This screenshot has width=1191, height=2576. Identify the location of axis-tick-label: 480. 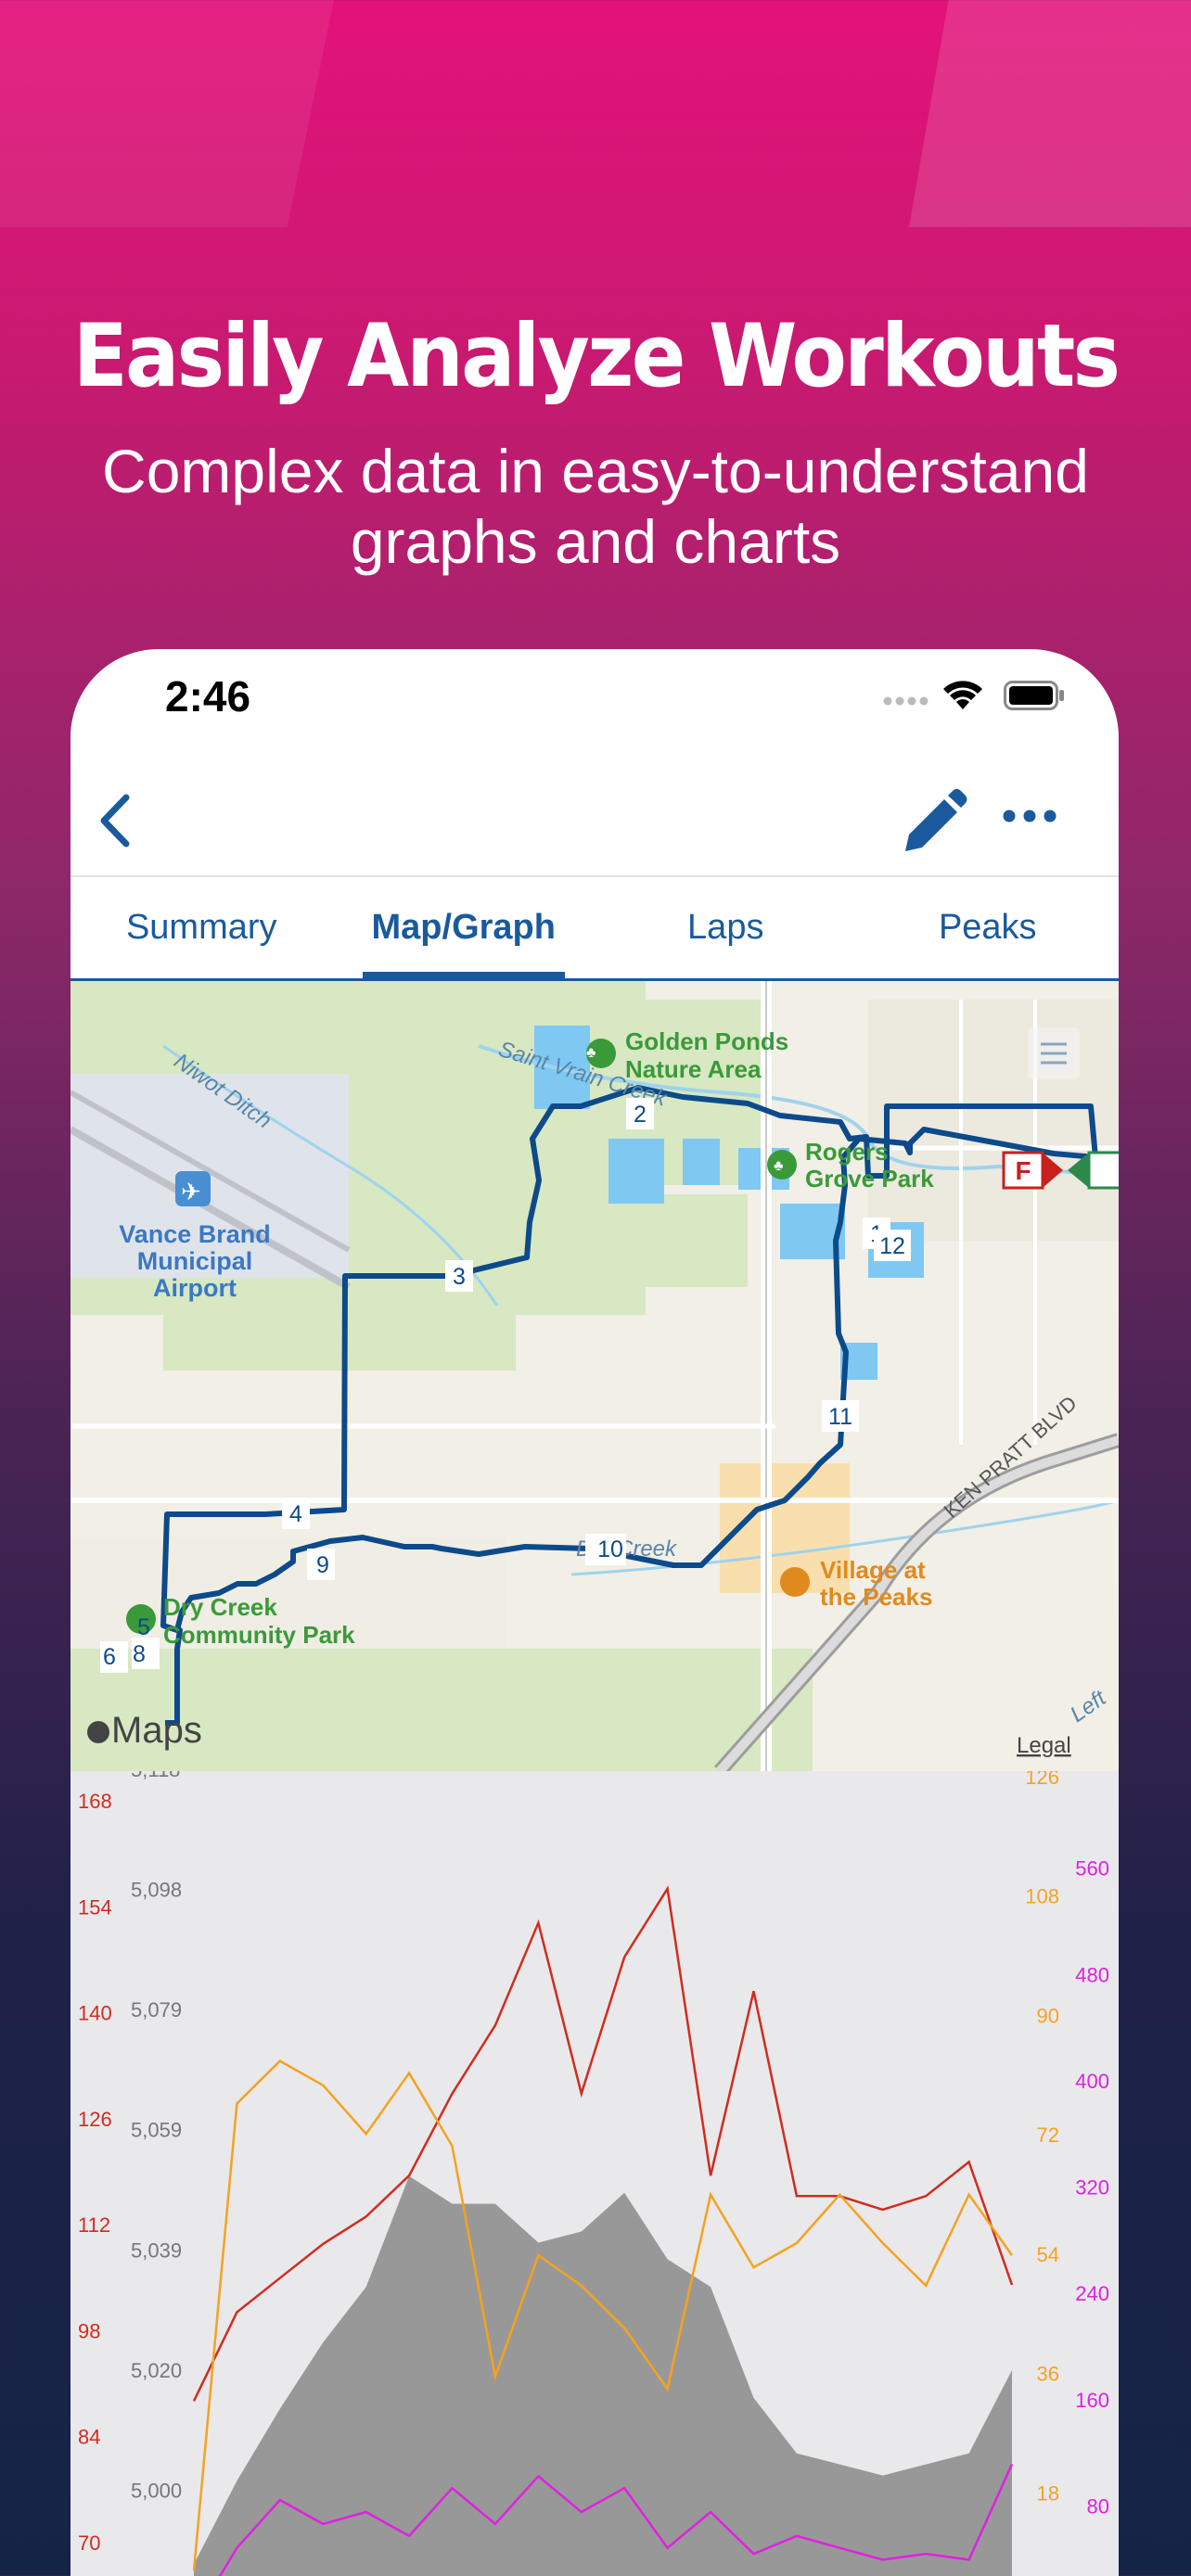
(1092, 1975).